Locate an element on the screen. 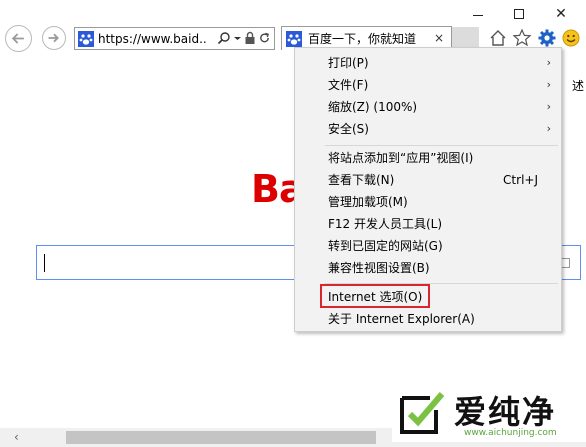 Image resolution: width=586 pixels, height=447 pixels. forward-button is located at coordinates (54, 38).